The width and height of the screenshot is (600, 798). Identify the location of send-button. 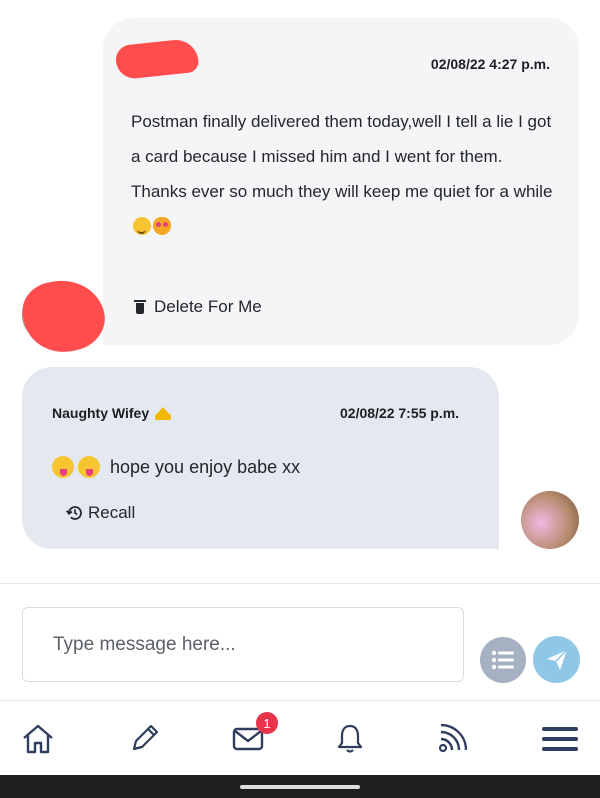
(556, 659).